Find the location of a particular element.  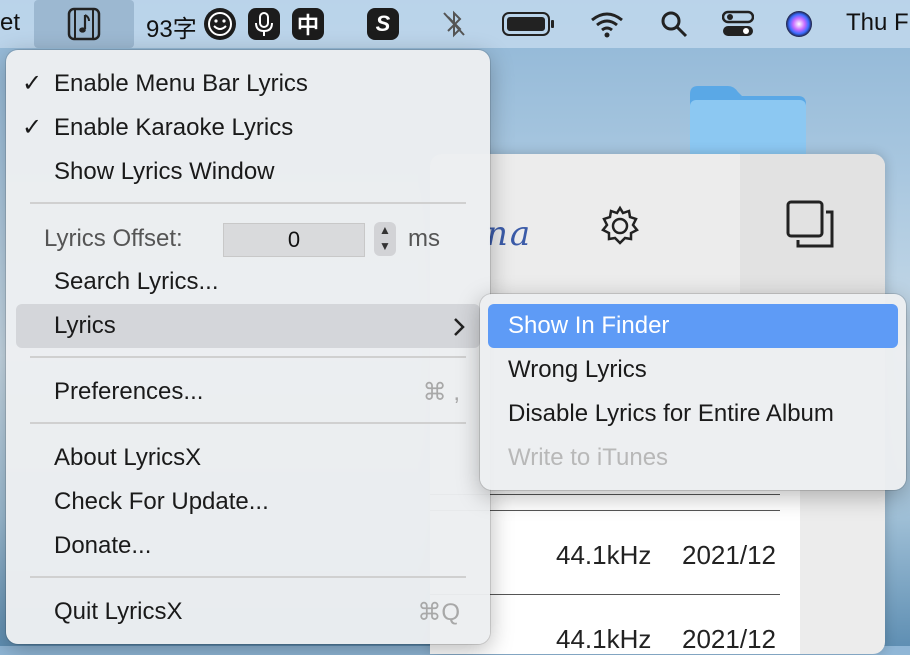

battery-icon is located at coordinates (529, 24).